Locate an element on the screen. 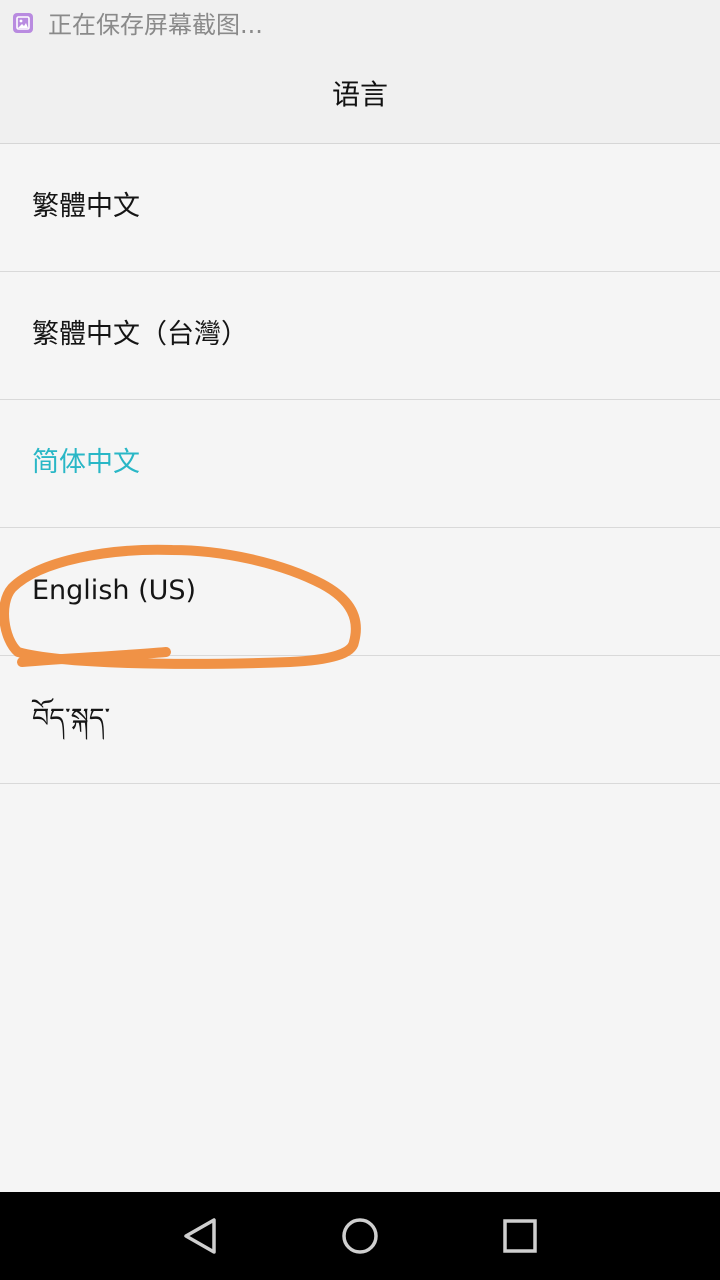 The width and height of the screenshot is (720, 1280). page-title: 语言 is located at coordinates (359, 94).